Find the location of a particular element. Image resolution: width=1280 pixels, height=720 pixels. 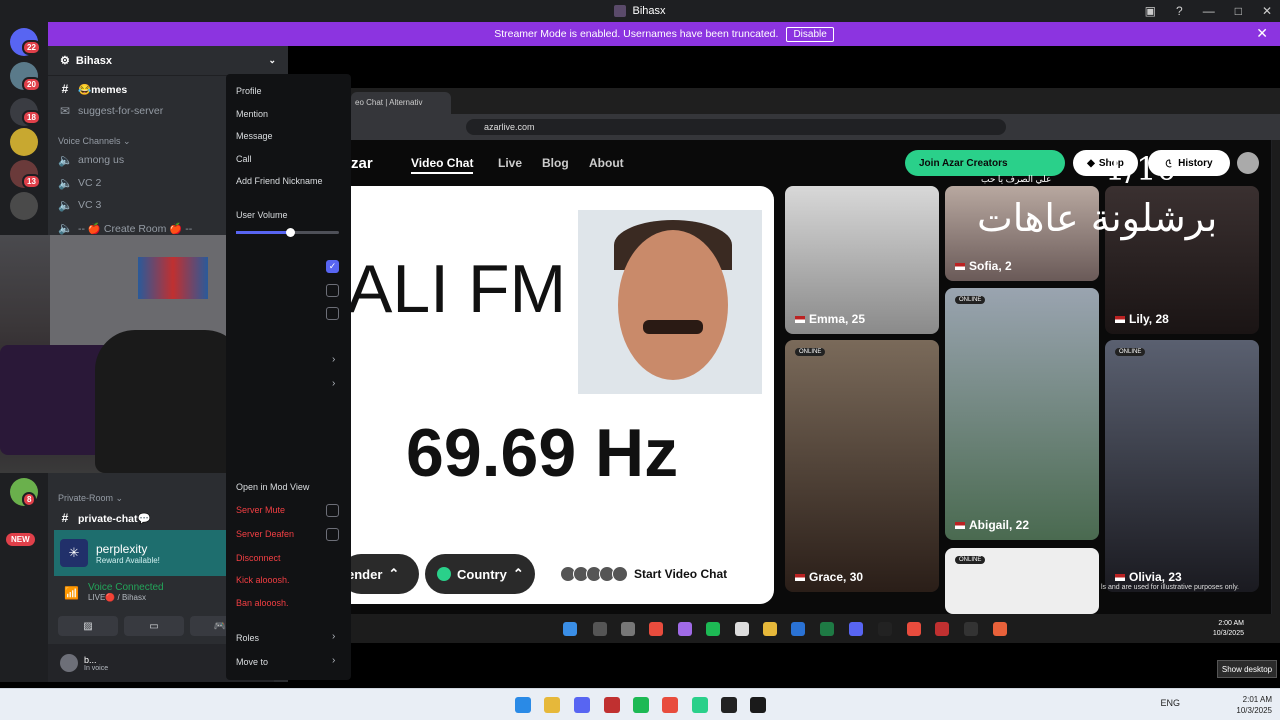

volume-slider is located at coordinates (287, 232).